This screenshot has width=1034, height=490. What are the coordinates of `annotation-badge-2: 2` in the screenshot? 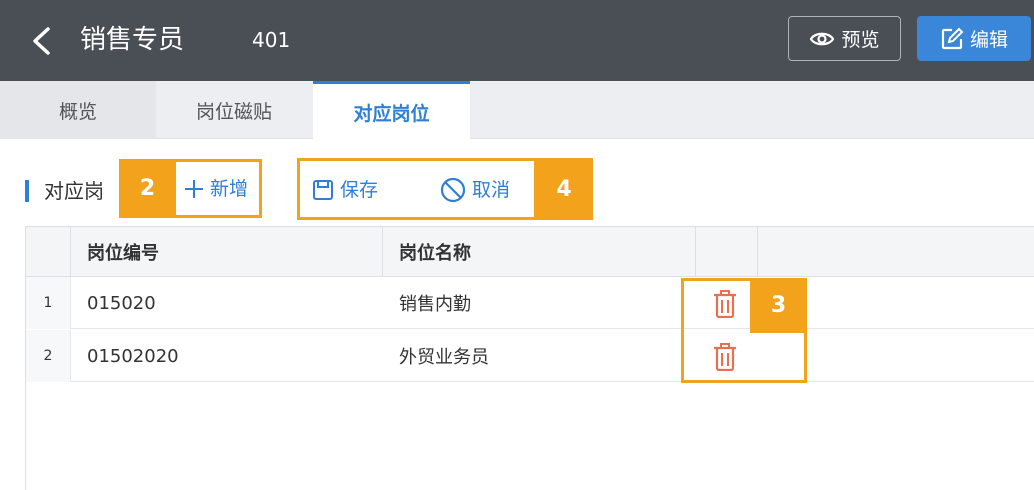 It's located at (147, 188).